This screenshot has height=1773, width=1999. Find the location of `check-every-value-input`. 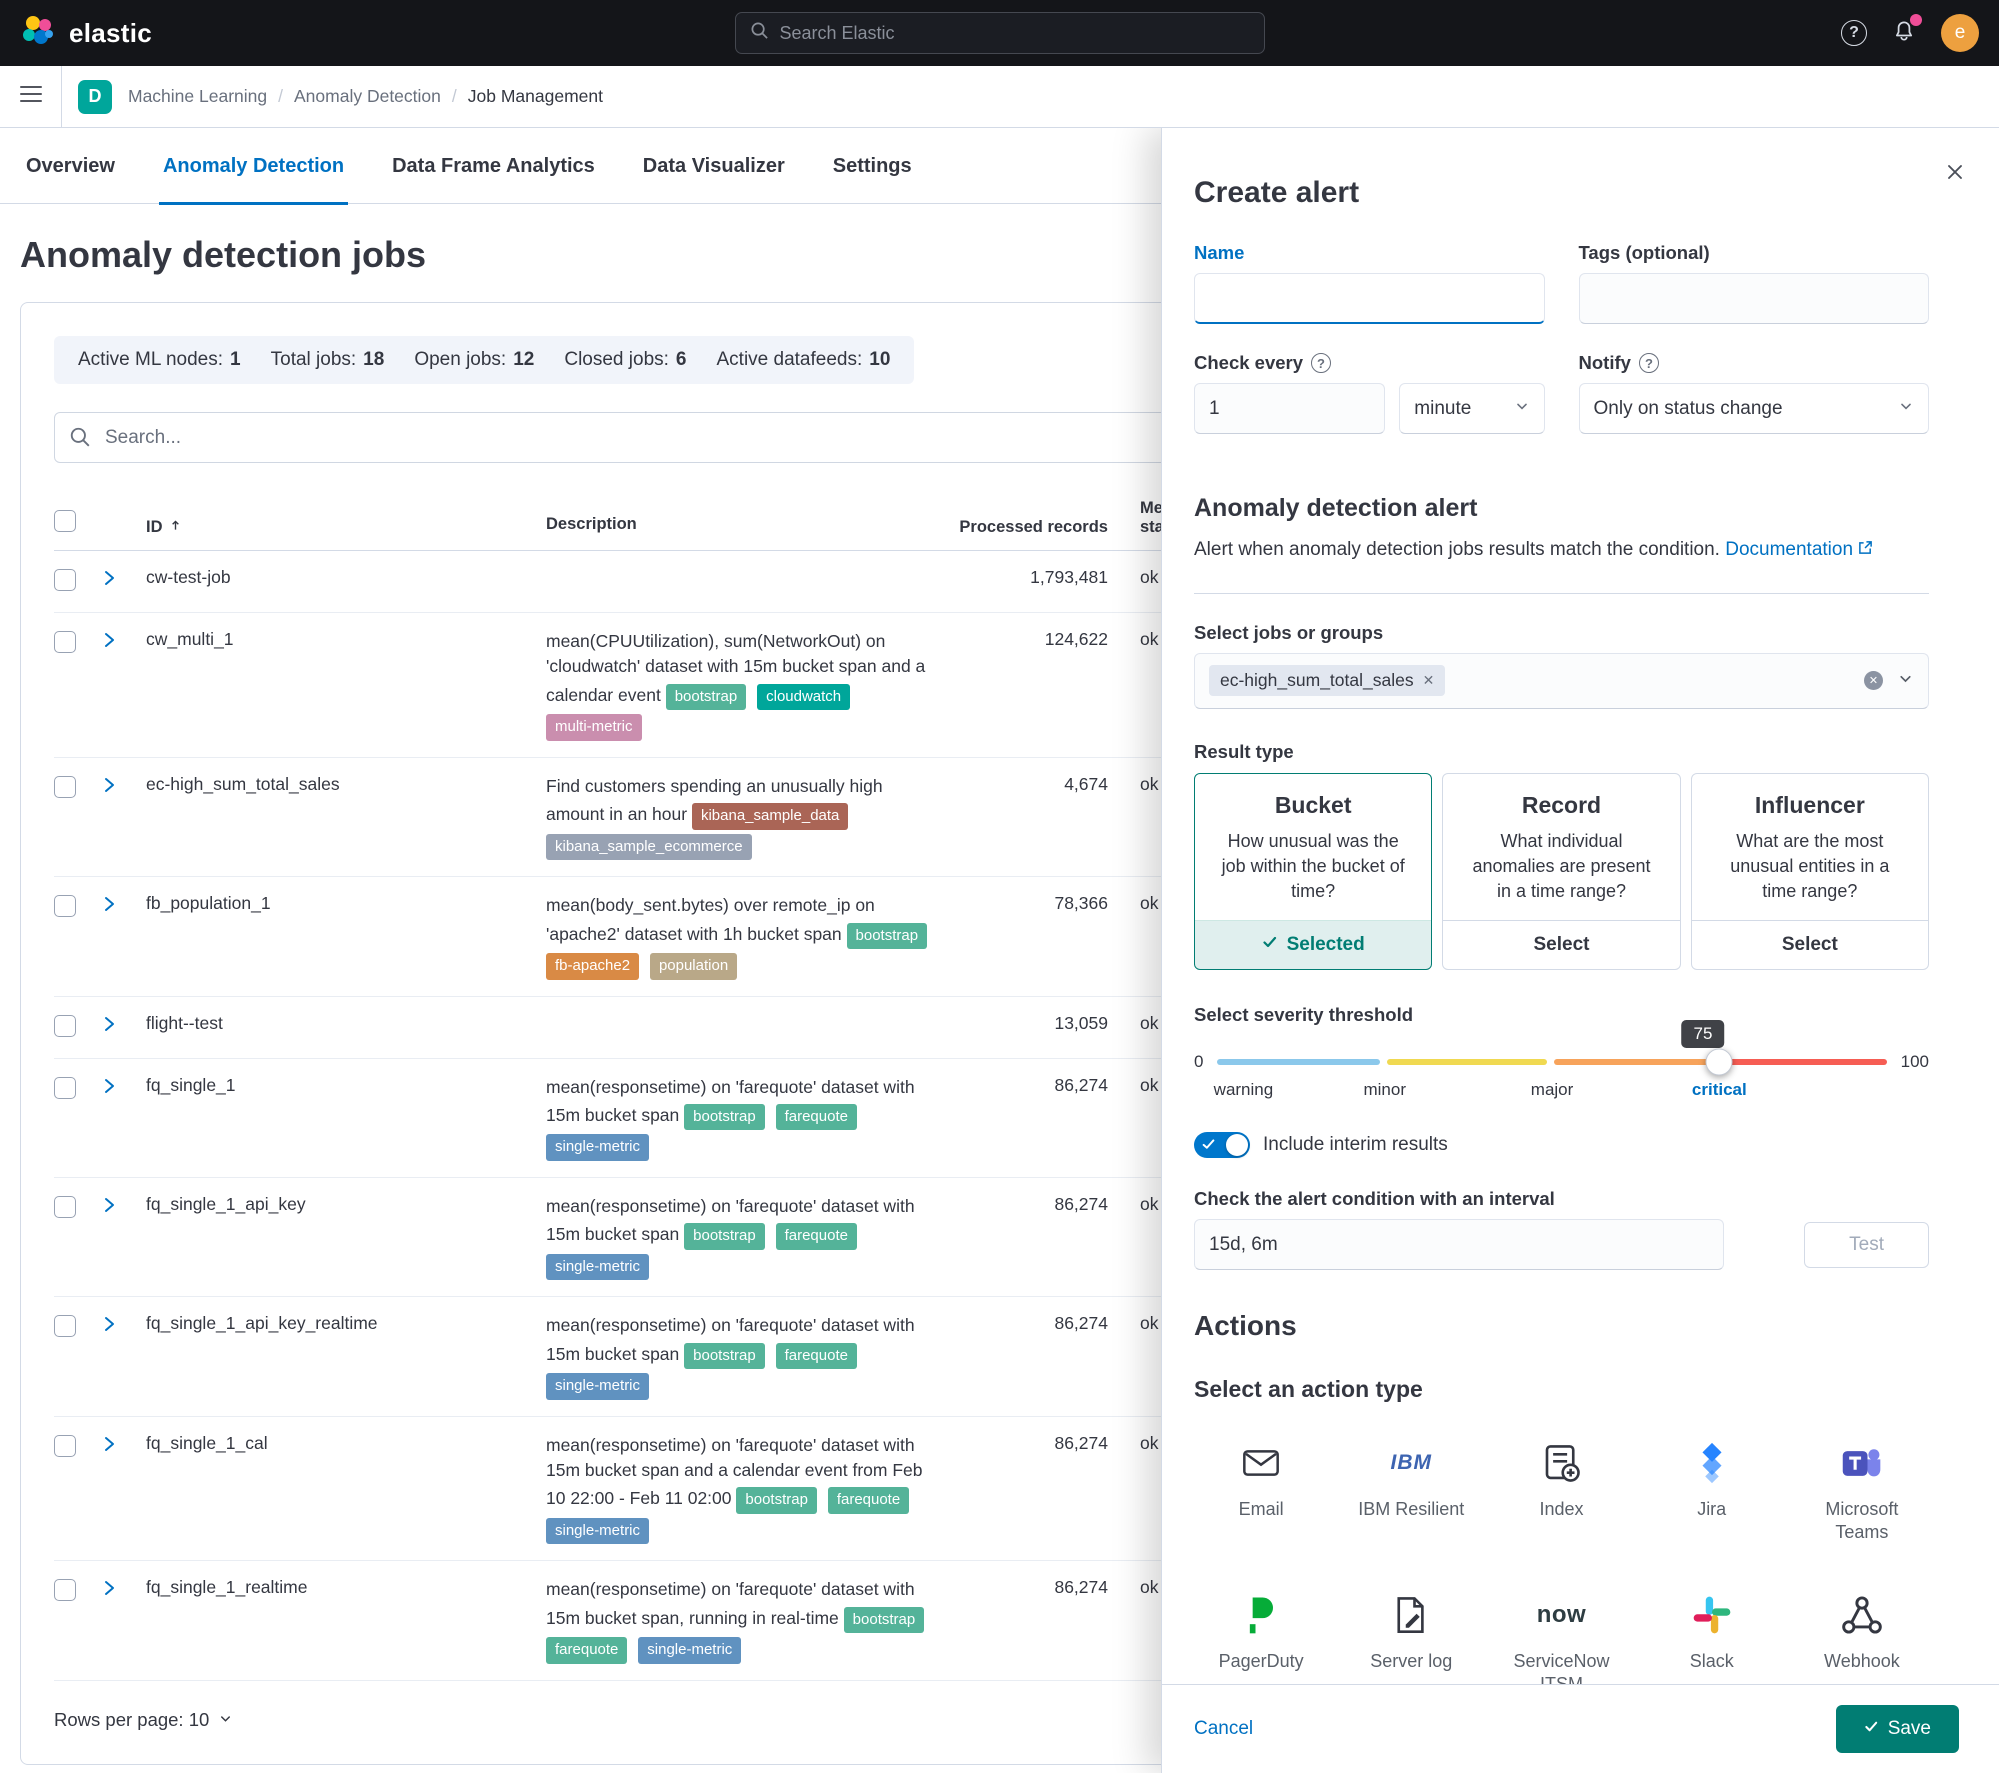

check-every-value-input is located at coordinates (1290, 408).